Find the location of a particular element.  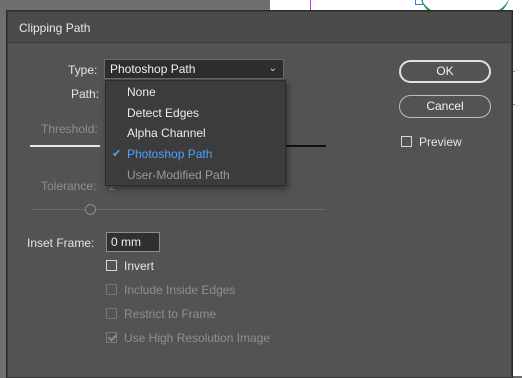

ok-button: OK is located at coordinates (445, 71).